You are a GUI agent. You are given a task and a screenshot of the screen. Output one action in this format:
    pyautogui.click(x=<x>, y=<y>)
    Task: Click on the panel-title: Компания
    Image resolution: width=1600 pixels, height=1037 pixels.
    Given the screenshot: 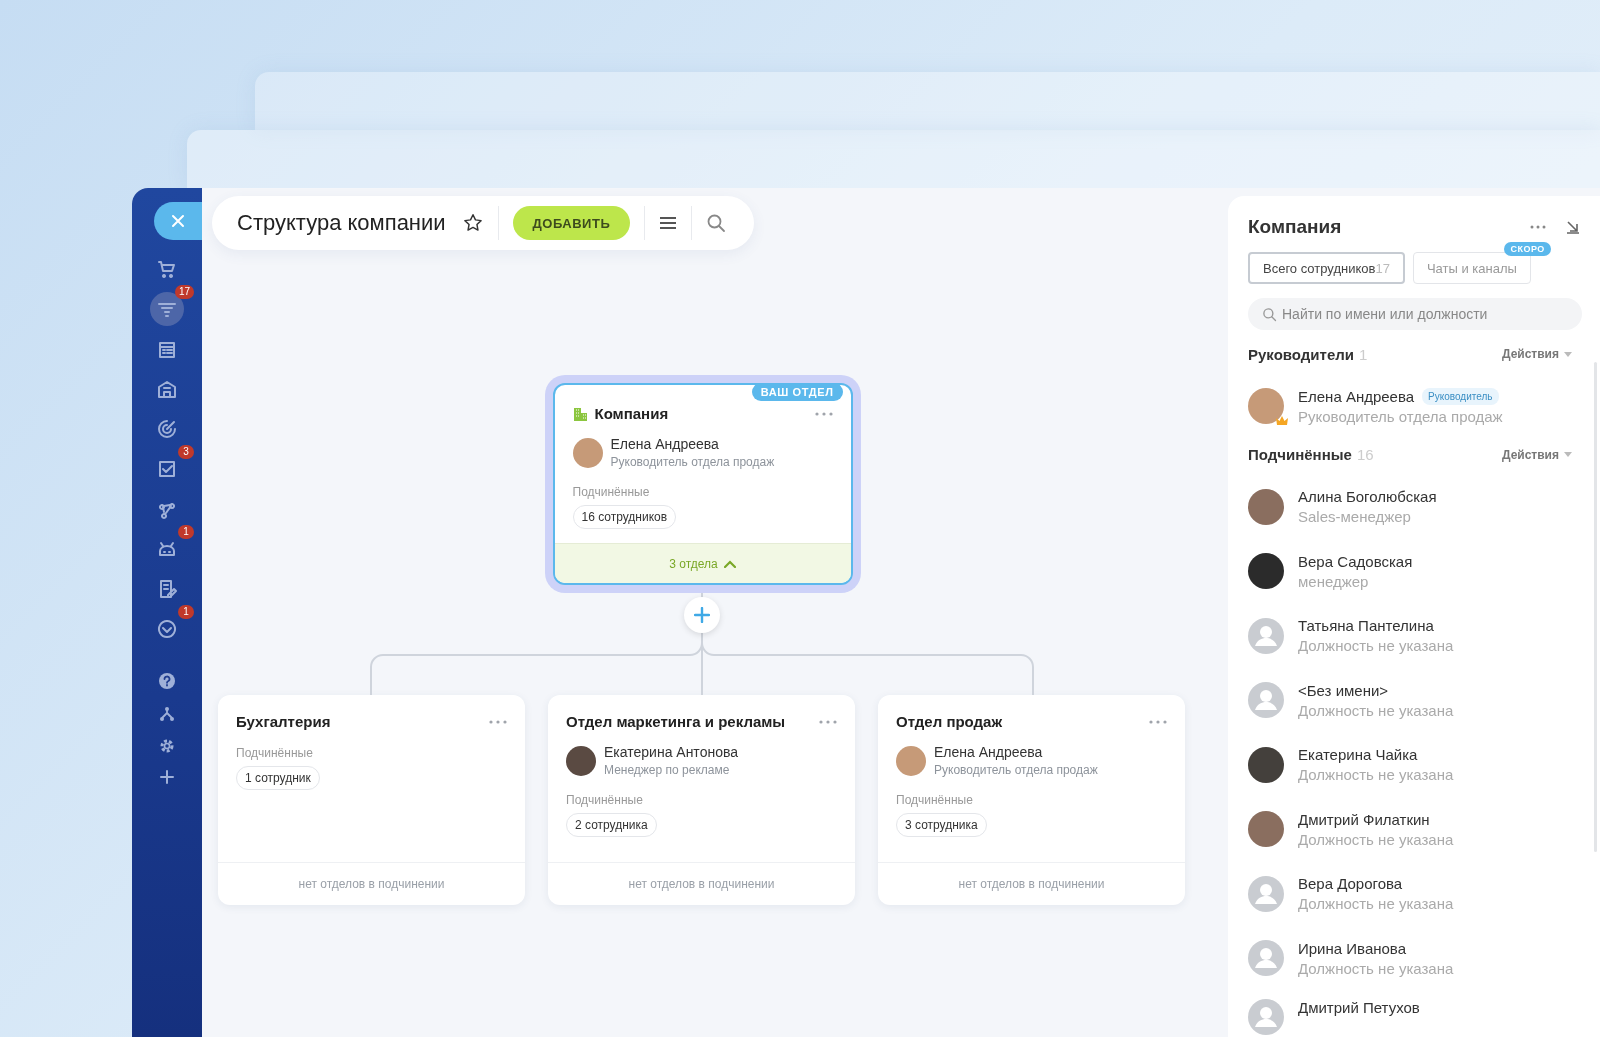 What is the action you would take?
    pyautogui.click(x=1295, y=227)
    